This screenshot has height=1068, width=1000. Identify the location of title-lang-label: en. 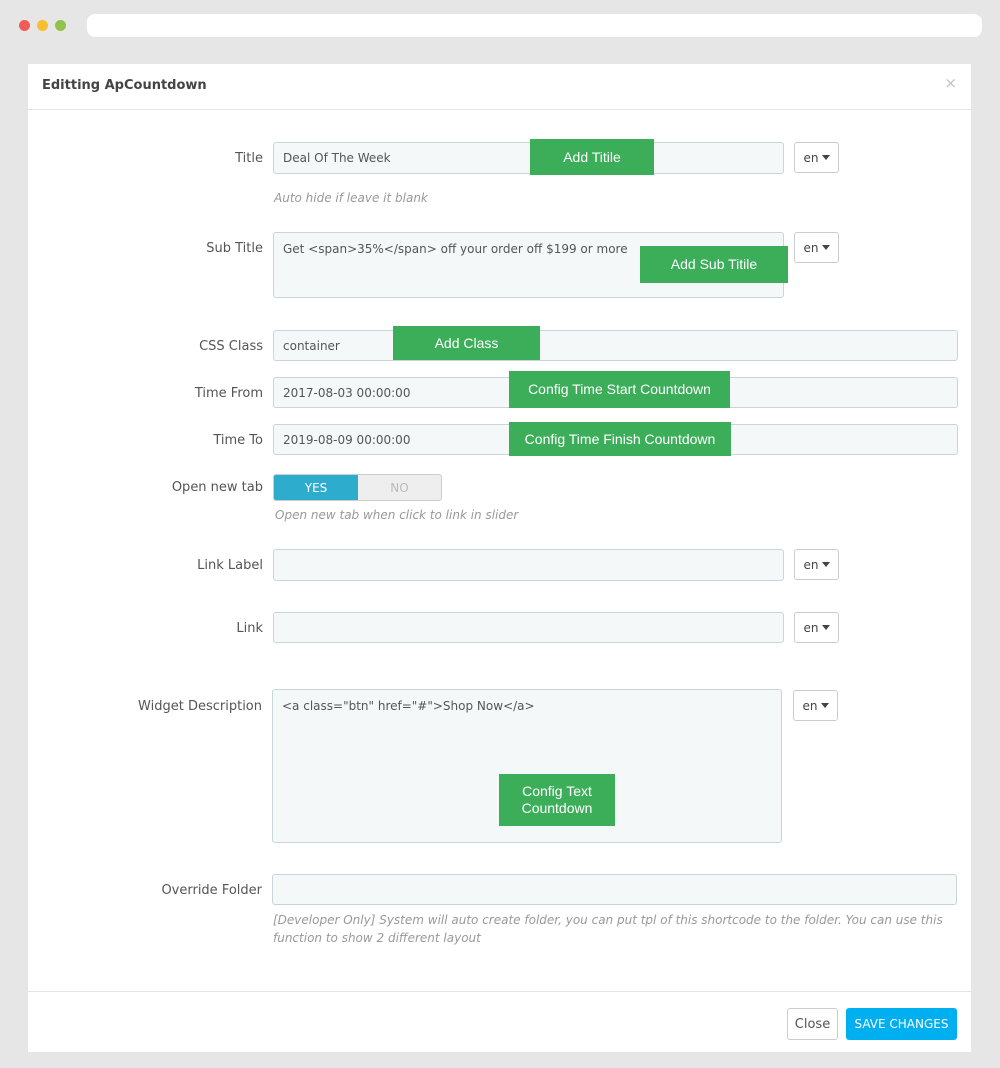
(811, 157).